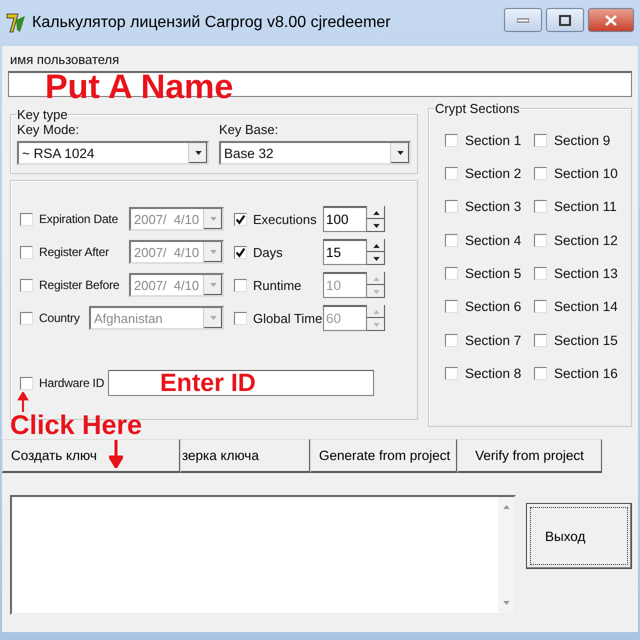  I want to click on hardware-id-label: Hardware ID, so click(71, 383).